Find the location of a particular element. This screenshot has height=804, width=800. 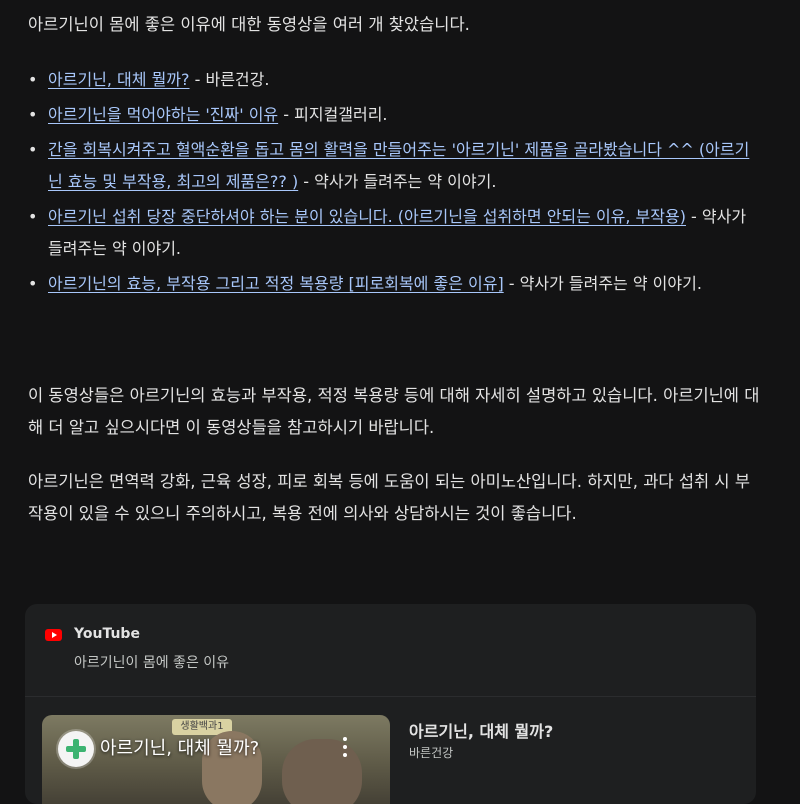

video-link-1: 아르기닌, 대체 뭘까? is located at coordinates (119, 79).